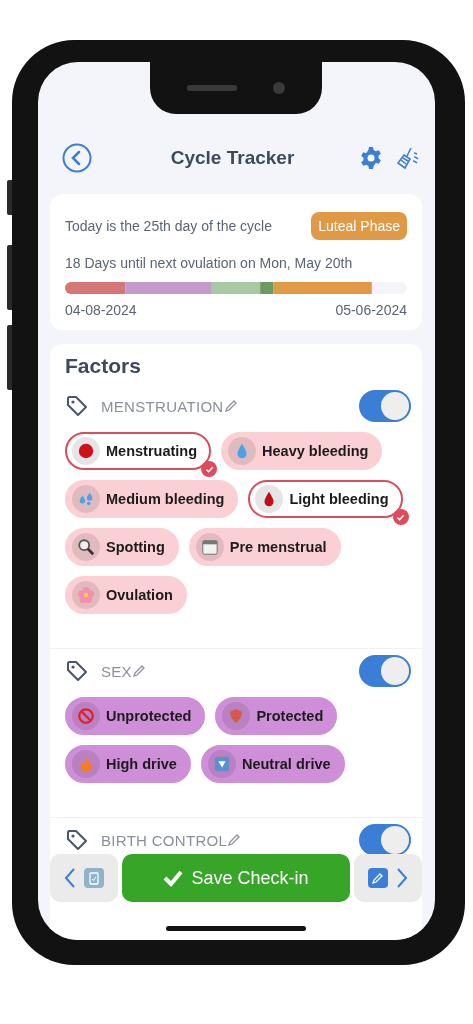 The width and height of the screenshot is (473, 1024). What do you see at coordinates (103, 366) in the screenshot?
I see `factors-title: Factors` at bounding box center [103, 366].